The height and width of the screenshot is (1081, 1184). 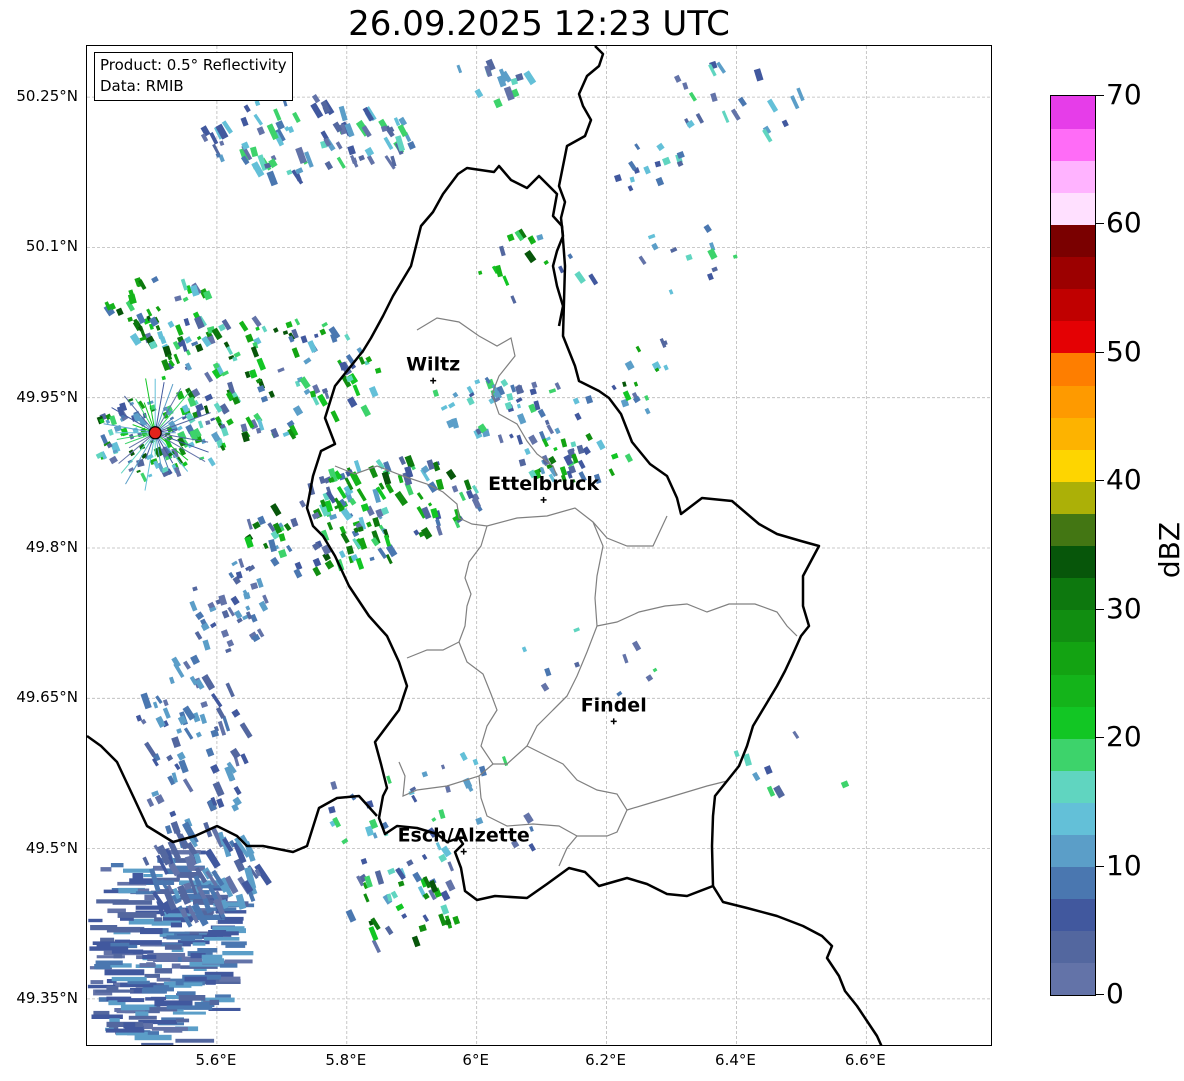 What do you see at coordinates (522, 604) in the screenshot?
I see `city-markers: Wiltz Ettelbruck Findel Esch/Alzette` at bounding box center [522, 604].